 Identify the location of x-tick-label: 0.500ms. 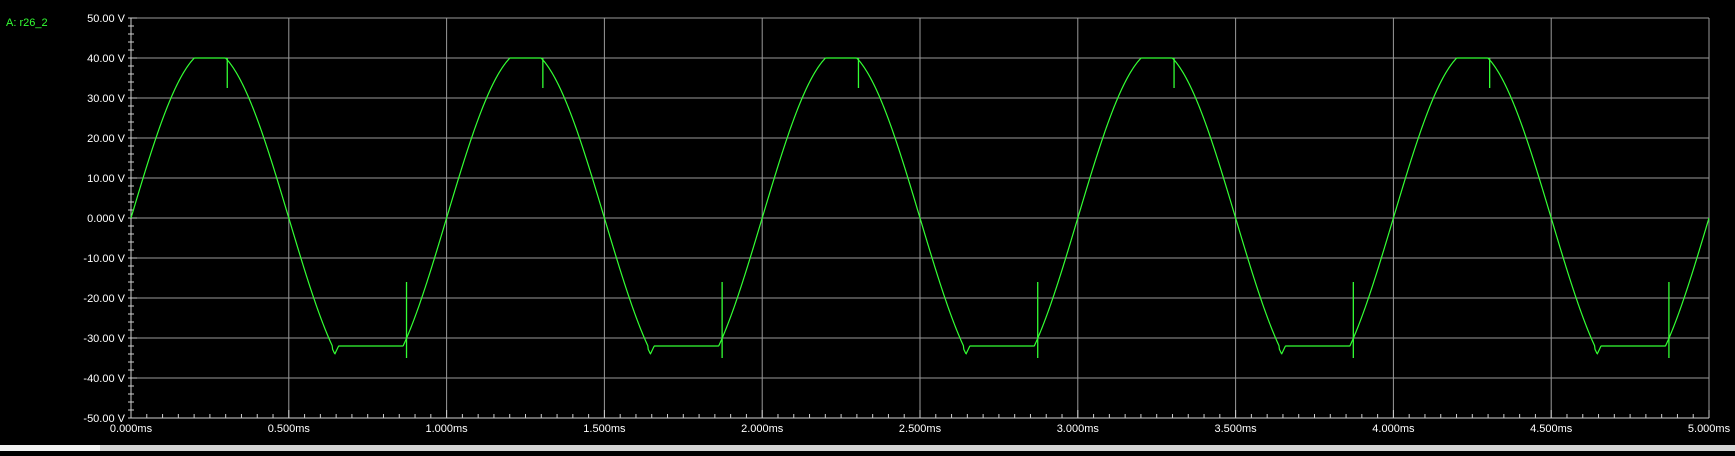
(289, 429).